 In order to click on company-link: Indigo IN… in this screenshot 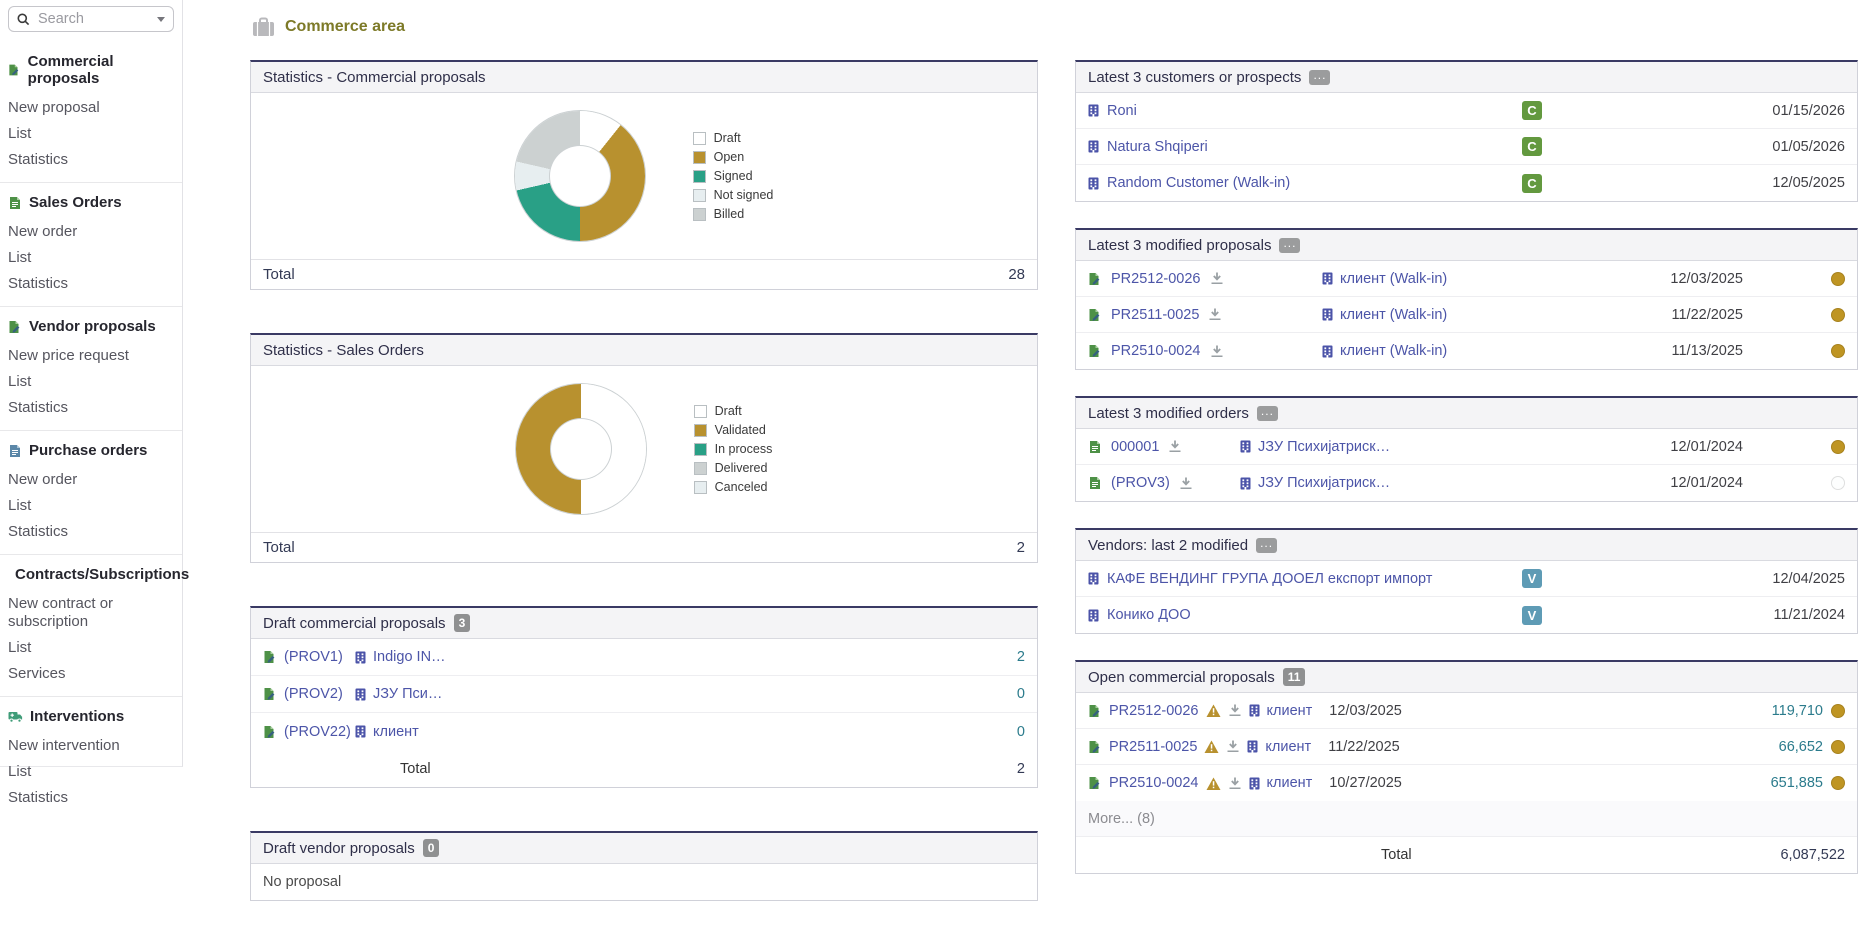, I will do `click(409, 657)`.